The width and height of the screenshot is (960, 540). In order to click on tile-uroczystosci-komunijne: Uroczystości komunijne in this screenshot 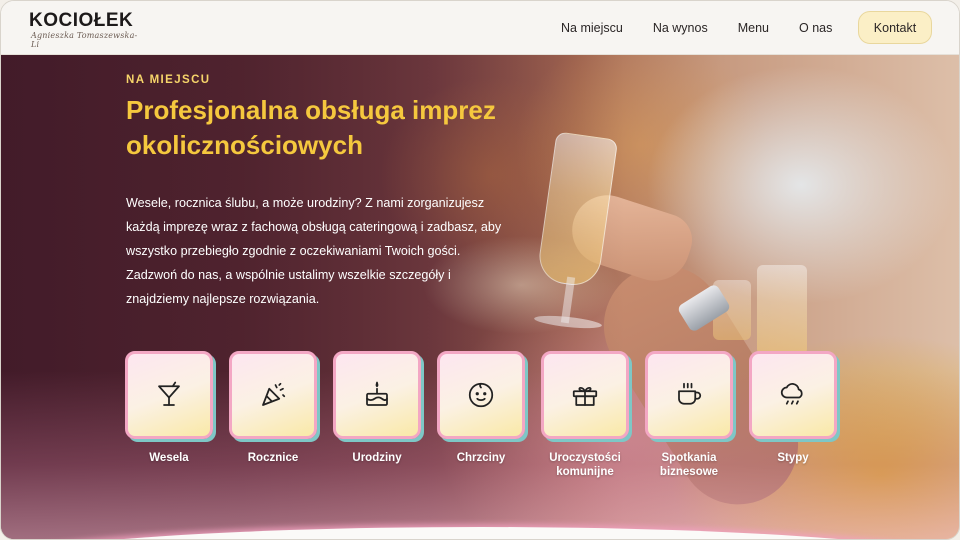, I will do `click(585, 415)`.